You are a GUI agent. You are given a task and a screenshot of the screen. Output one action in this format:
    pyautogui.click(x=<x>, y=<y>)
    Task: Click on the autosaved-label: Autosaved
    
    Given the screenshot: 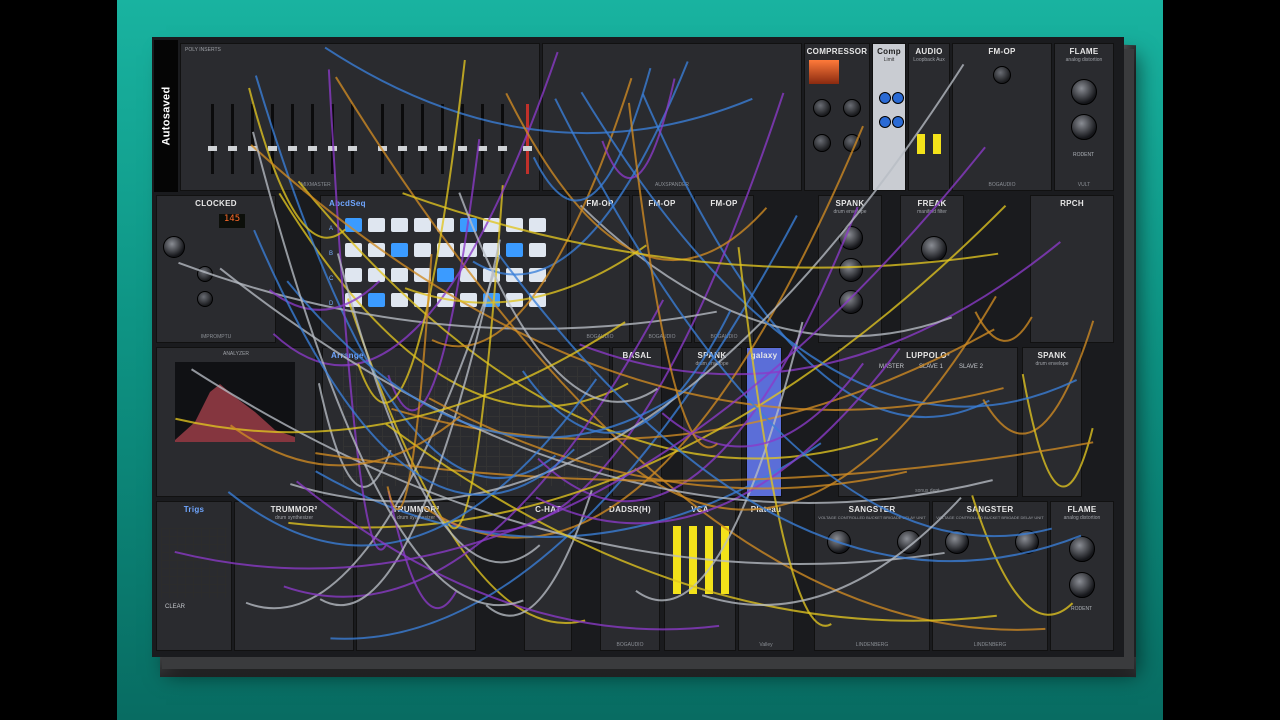 What is the action you would take?
    pyautogui.click(x=166, y=116)
    